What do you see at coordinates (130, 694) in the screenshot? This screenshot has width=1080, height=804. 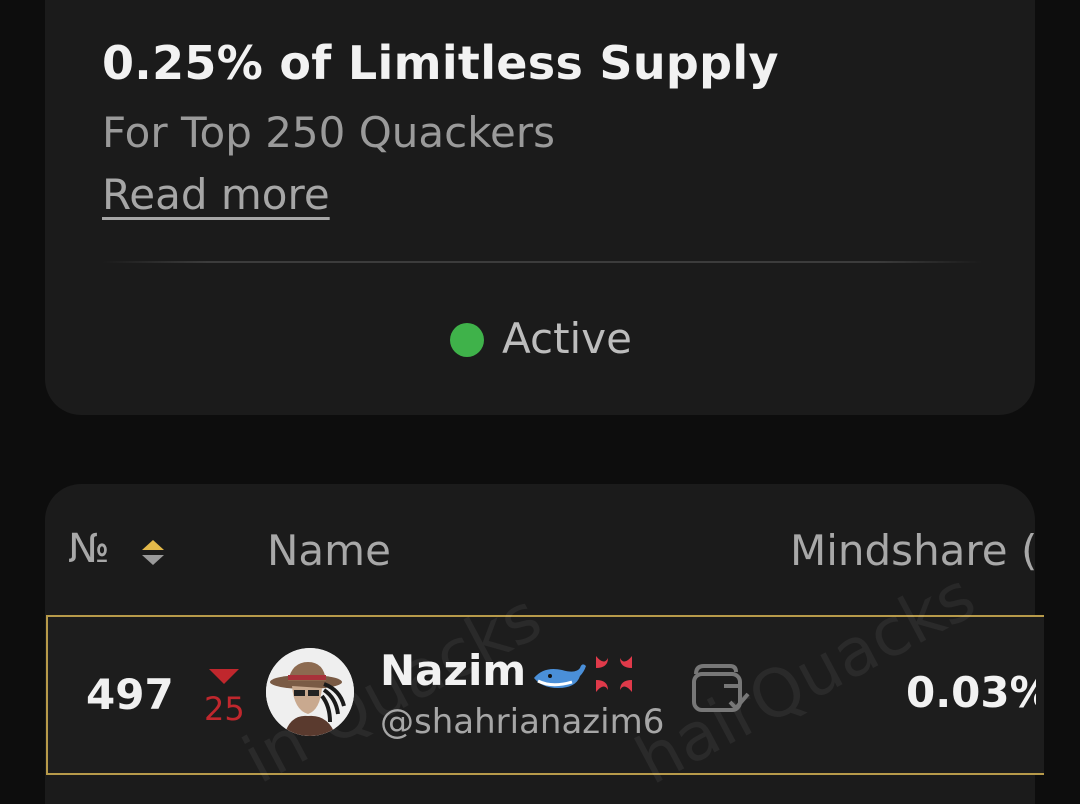 I see `row-rank: 497` at bounding box center [130, 694].